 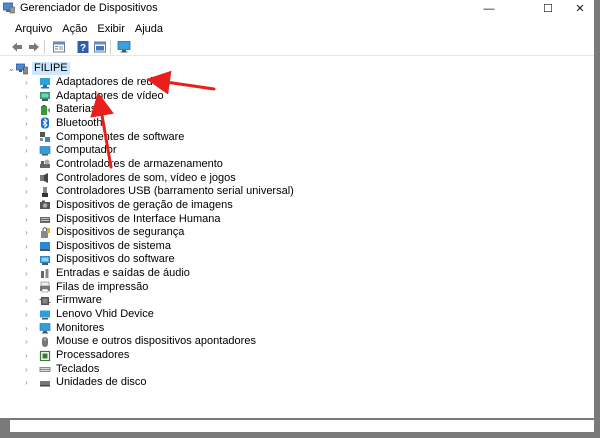 I want to click on usb-icon, so click(x=45, y=191).